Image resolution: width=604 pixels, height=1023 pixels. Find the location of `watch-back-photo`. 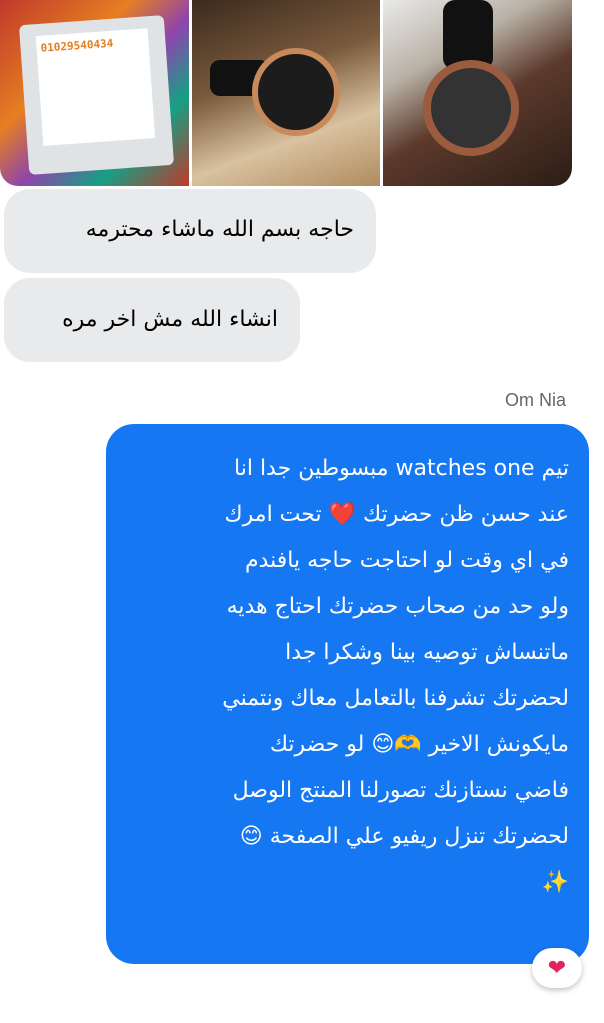

watch-back-photo is located at coordinates (477, 93).